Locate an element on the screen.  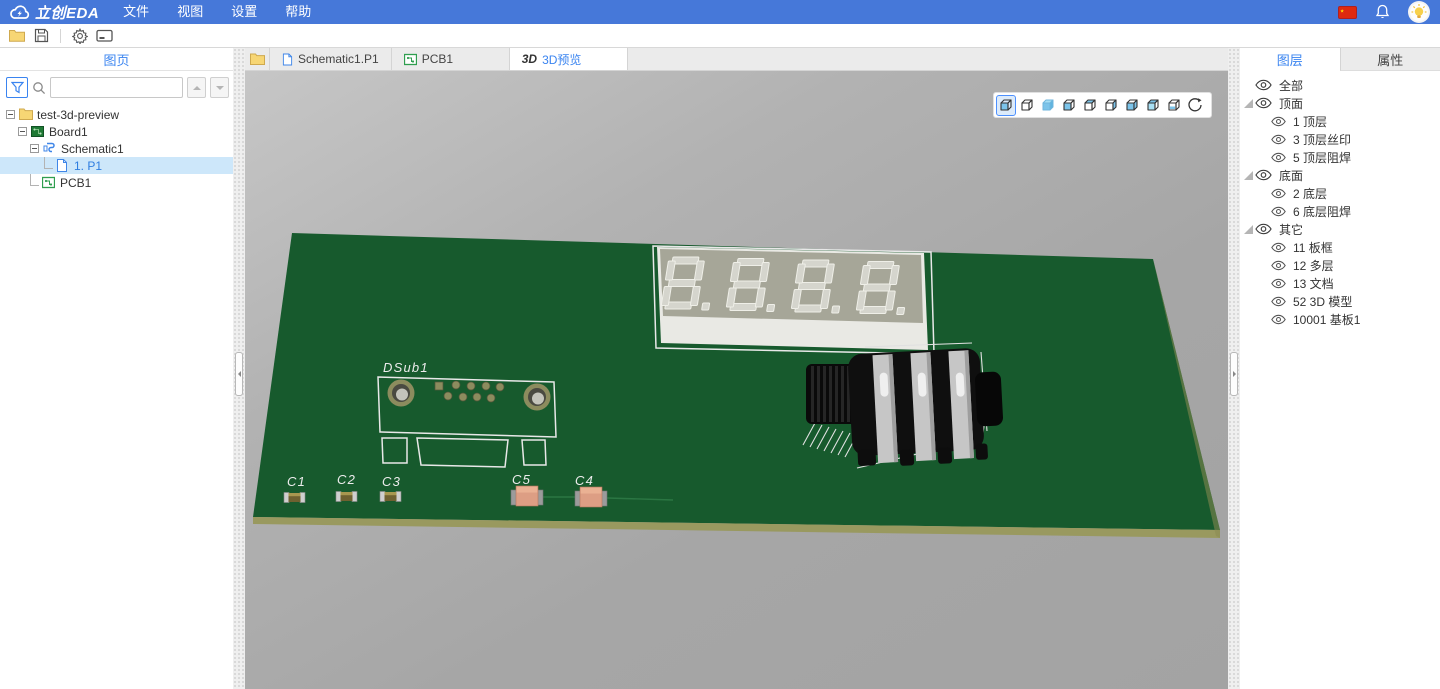
tab-3d-preview: 3D 3D预览 is located at coordinates (568, 59).